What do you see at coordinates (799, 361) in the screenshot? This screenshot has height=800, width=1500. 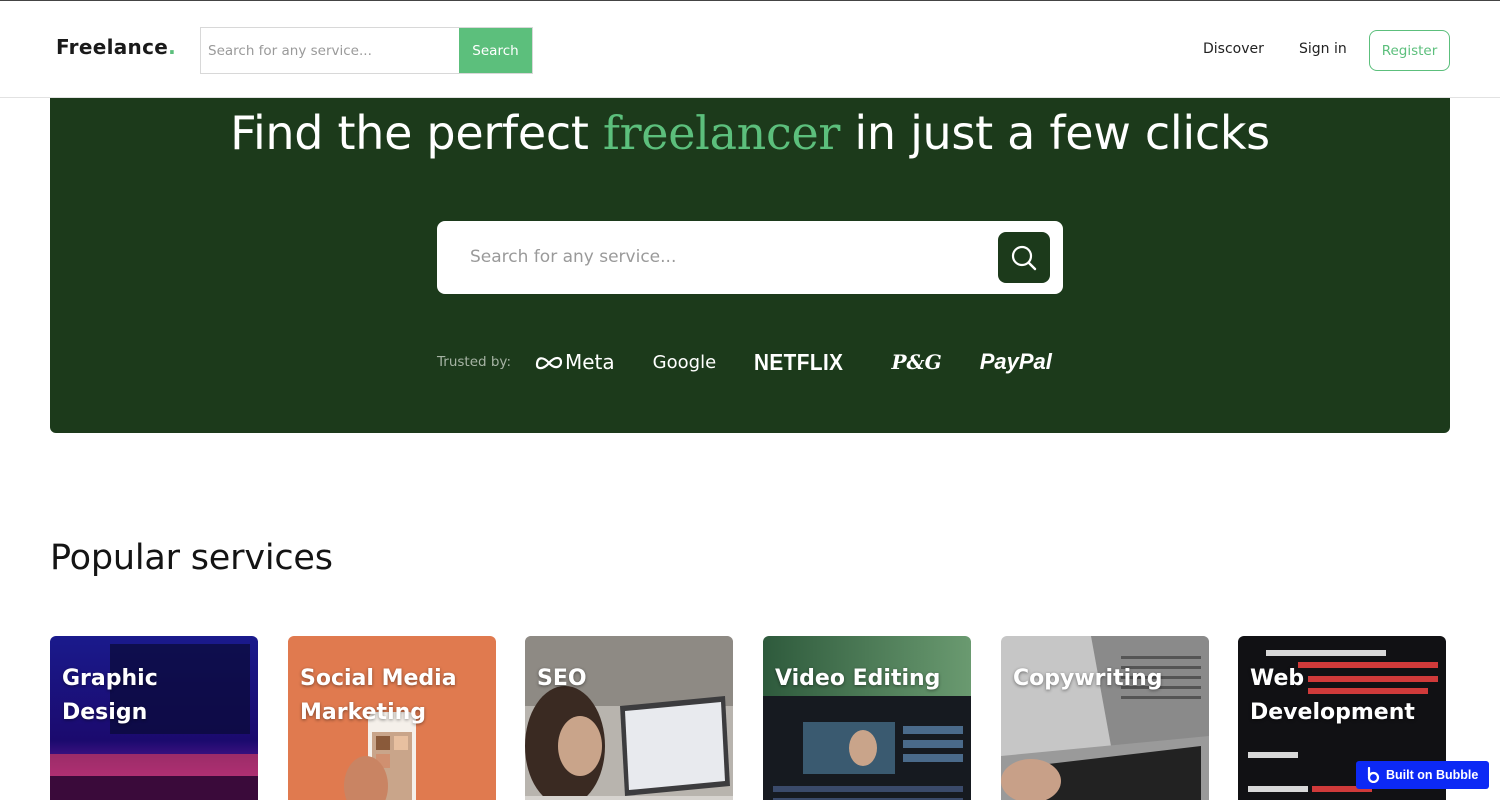 I see `netflix-logo: NETFLIX` at bounding box center [799, 361].